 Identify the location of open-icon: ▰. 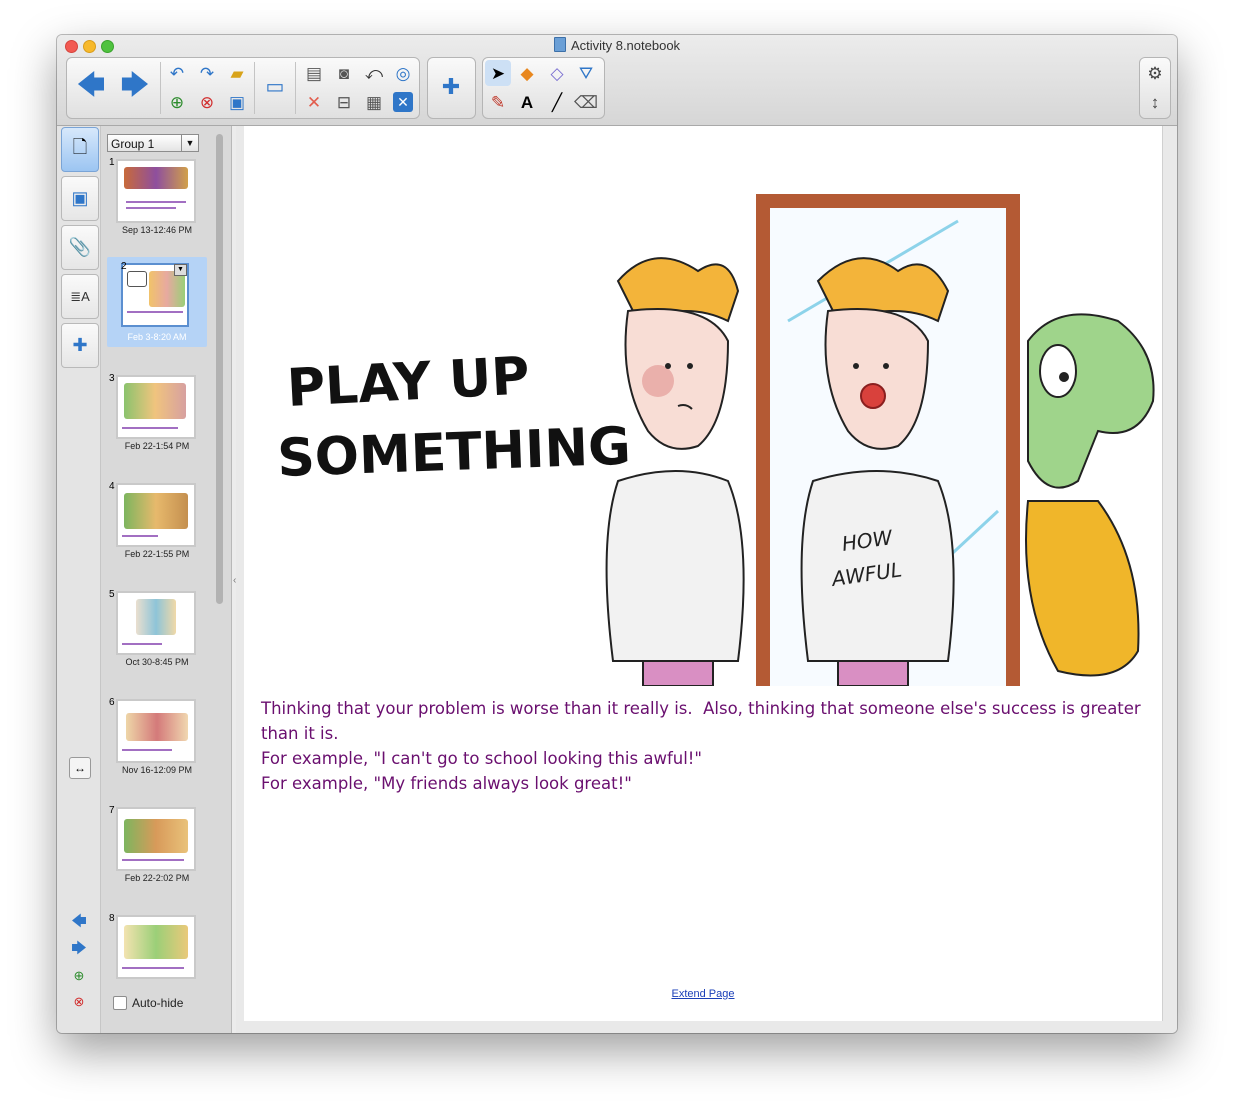
(237, 73).